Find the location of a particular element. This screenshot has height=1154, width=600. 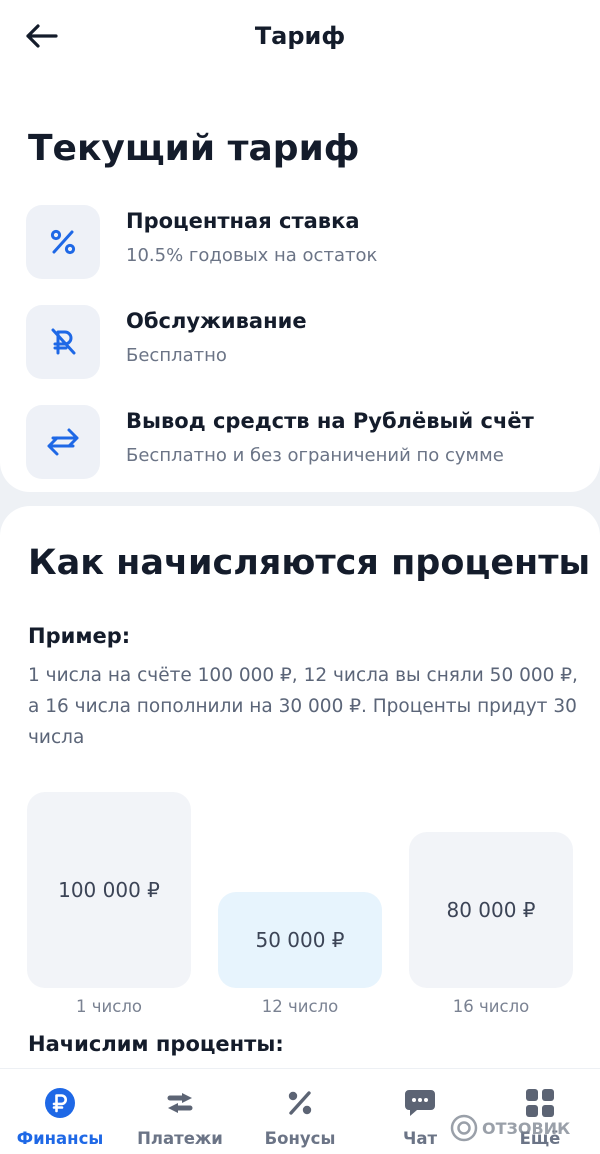

tariff-item-subtitle: 10.5% годовых на остаток is located at coordinates (252, 255).